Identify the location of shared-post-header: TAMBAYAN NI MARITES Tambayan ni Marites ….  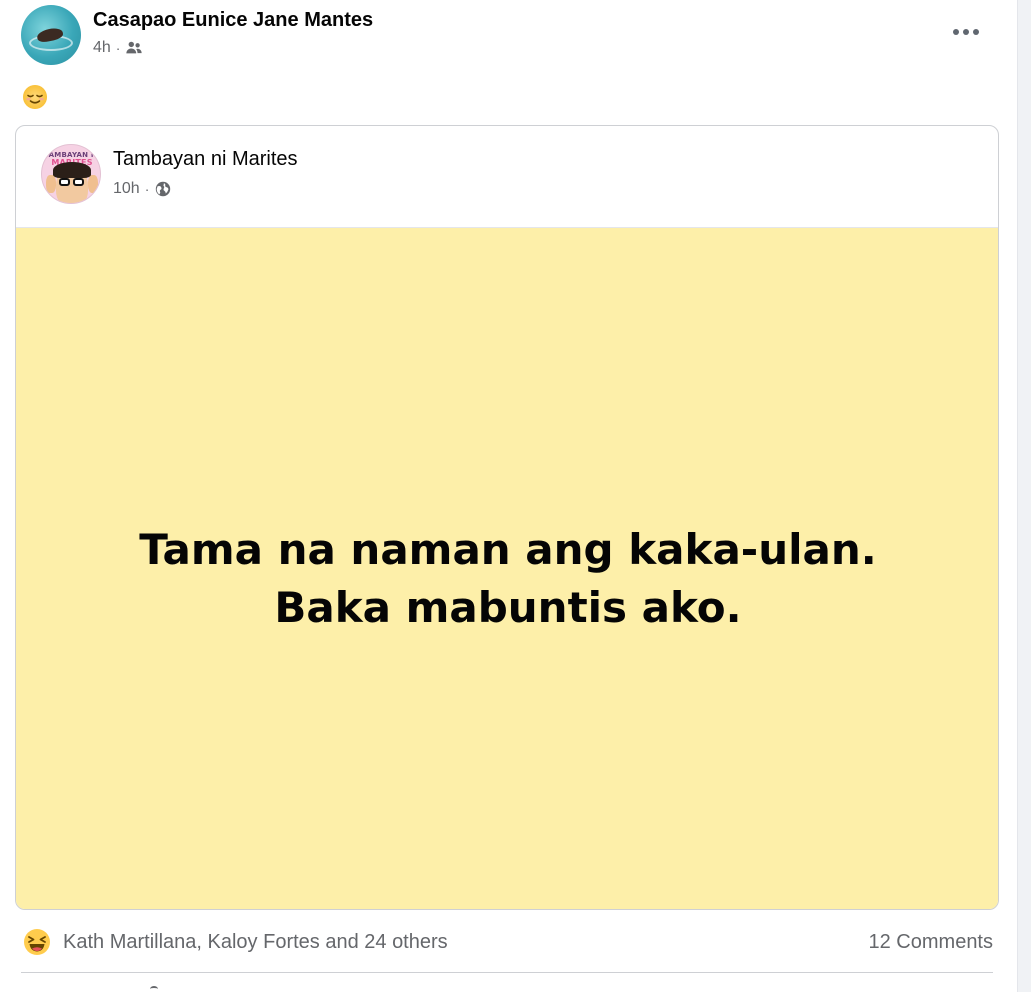
(507, 177).